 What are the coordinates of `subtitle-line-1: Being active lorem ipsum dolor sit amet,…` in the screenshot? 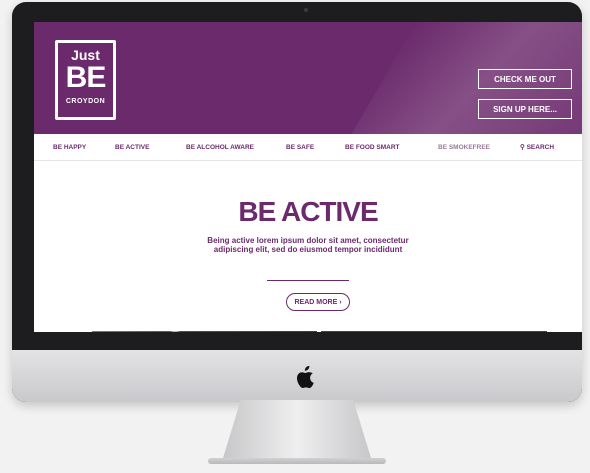 It's located at (308, 240).